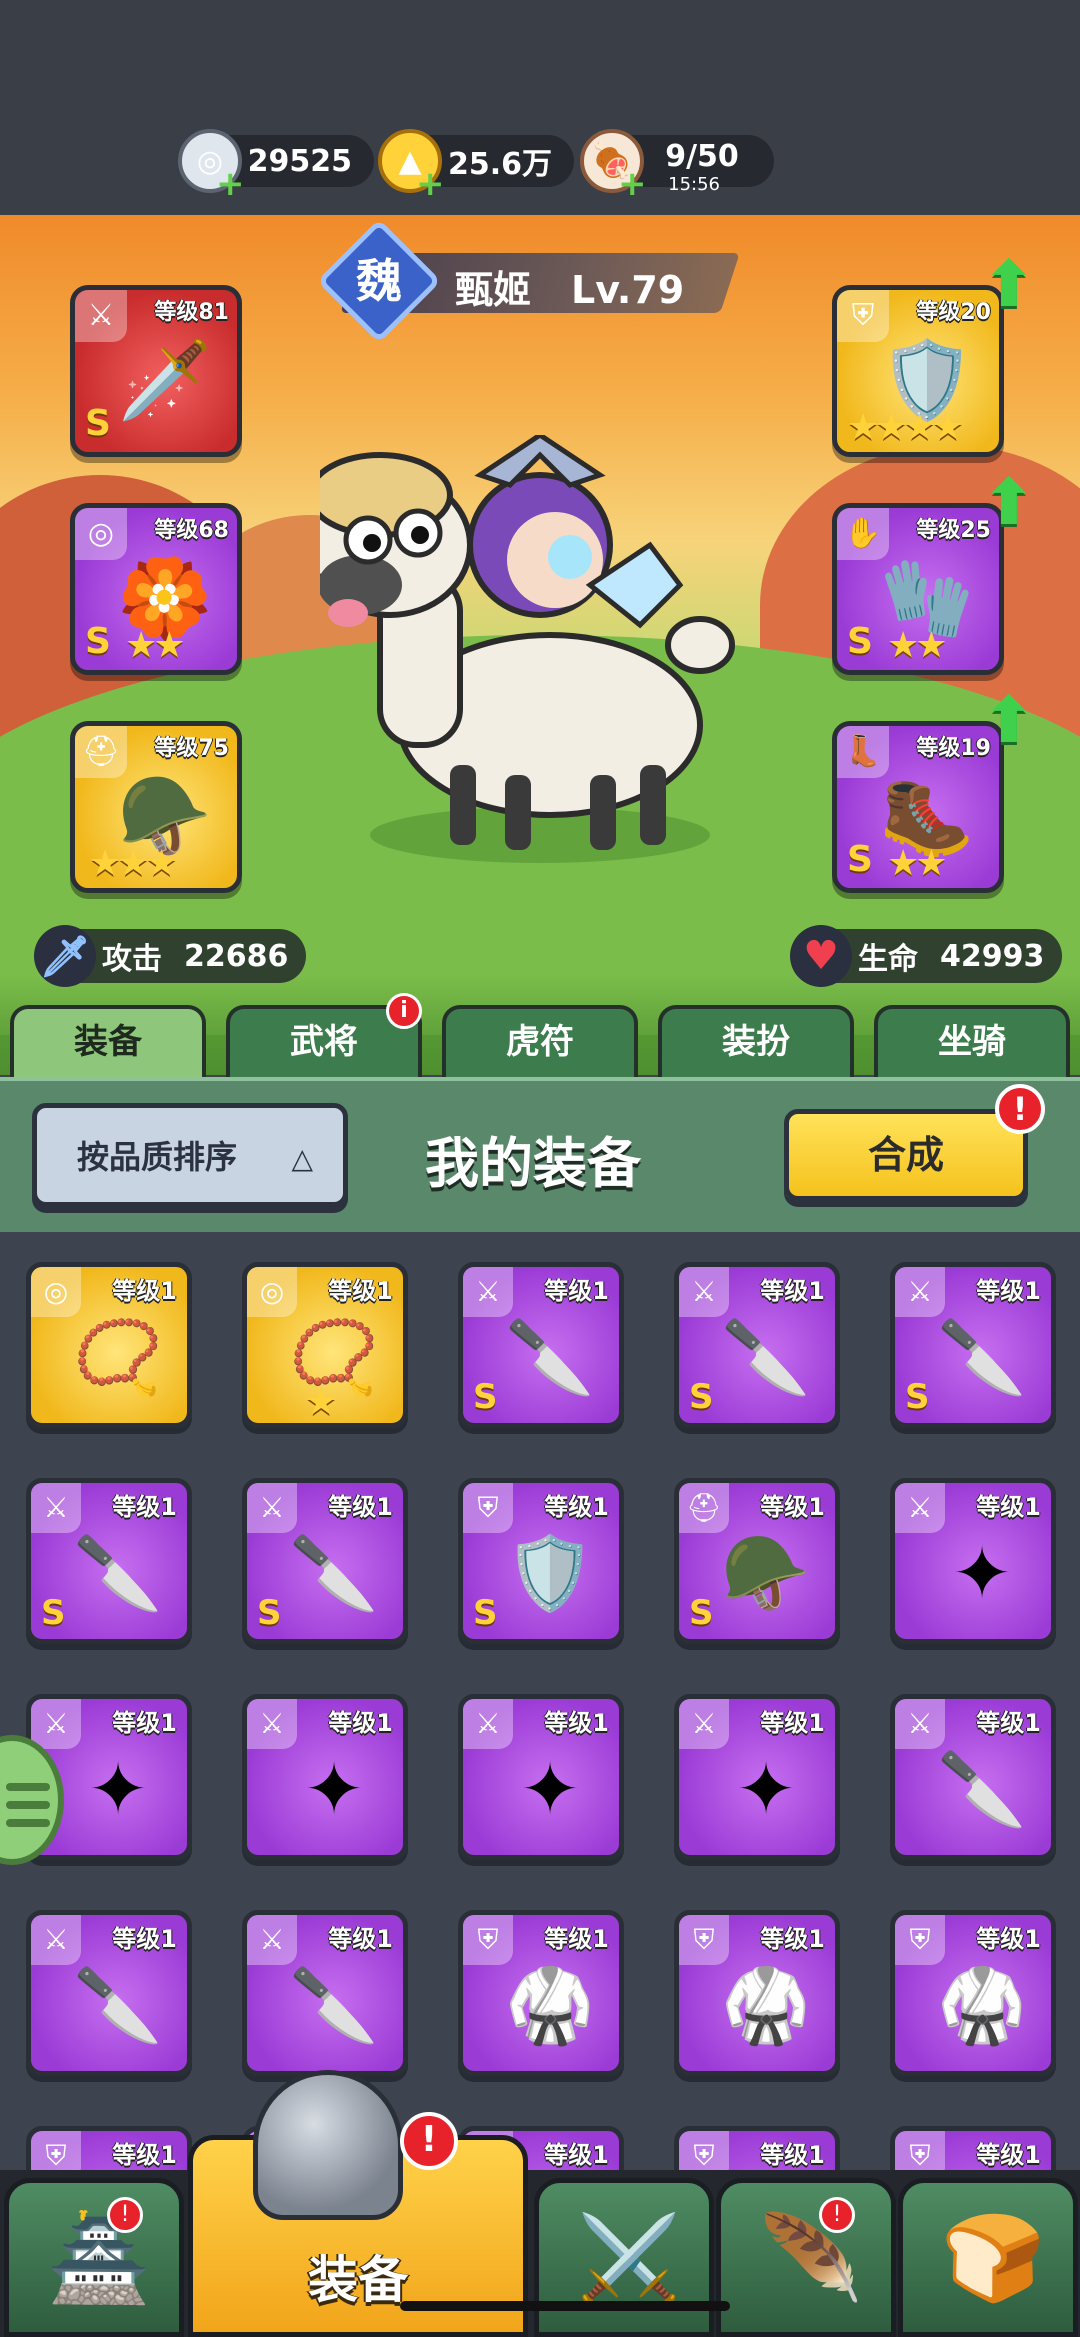 The width and height of the screenshot is (1080, 2337). Describe the element at coordinates (324, 1035) in the screenshot. I see `tab-generals: 武将 i` at that location.